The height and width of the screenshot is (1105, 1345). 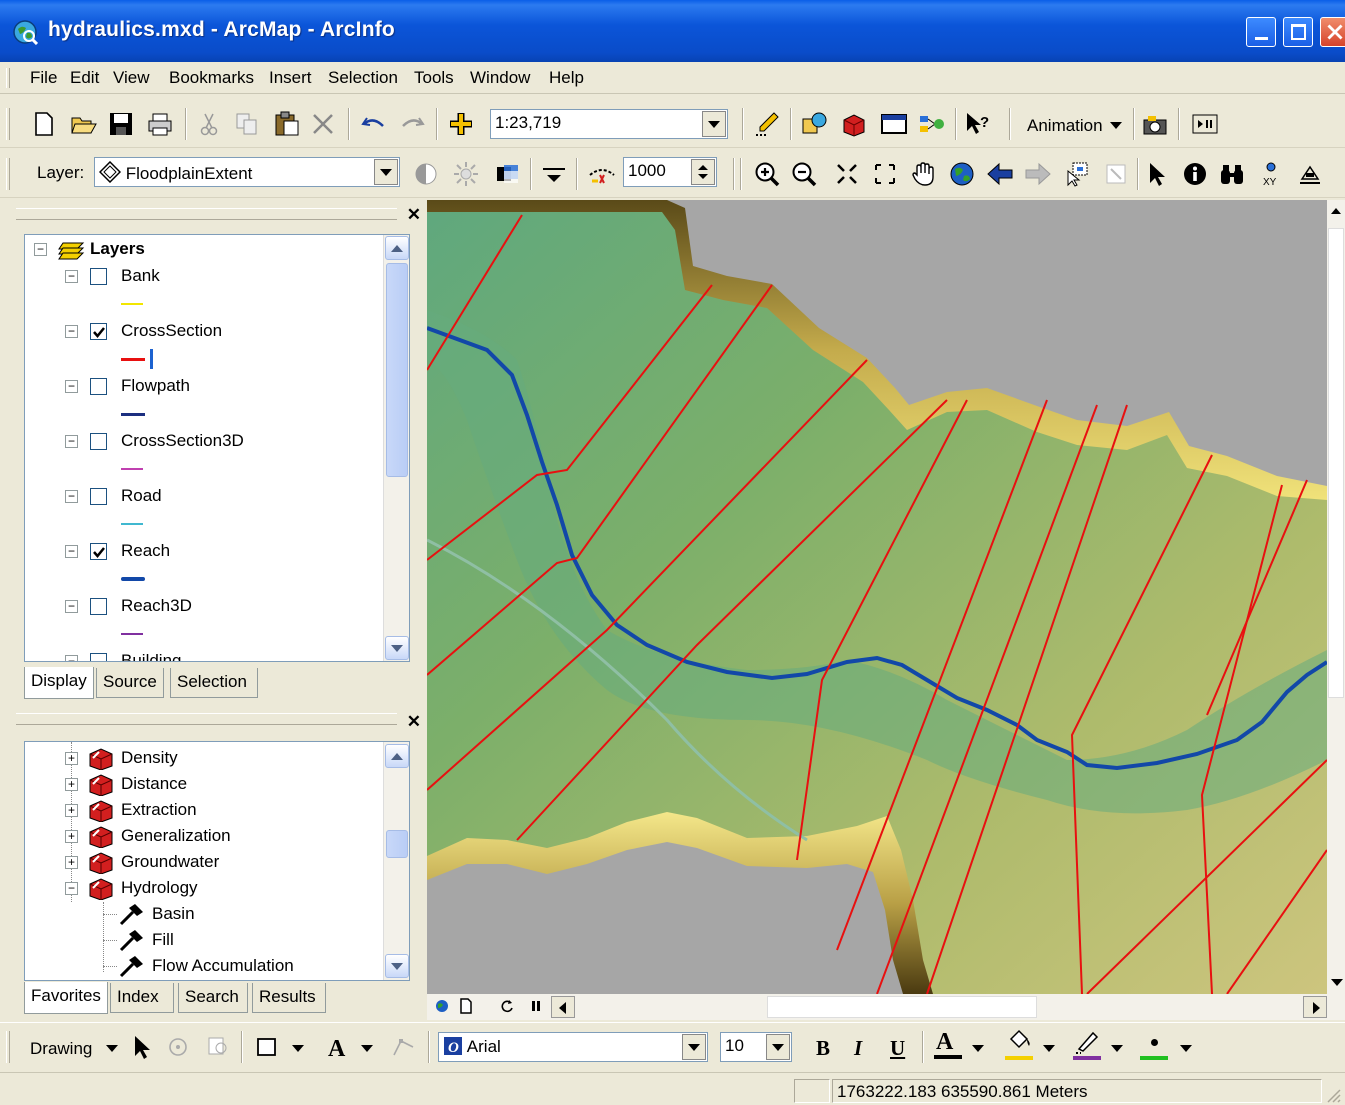 I want to click on toolset-groundwater: Groundwater, so click(x=170, y=862).